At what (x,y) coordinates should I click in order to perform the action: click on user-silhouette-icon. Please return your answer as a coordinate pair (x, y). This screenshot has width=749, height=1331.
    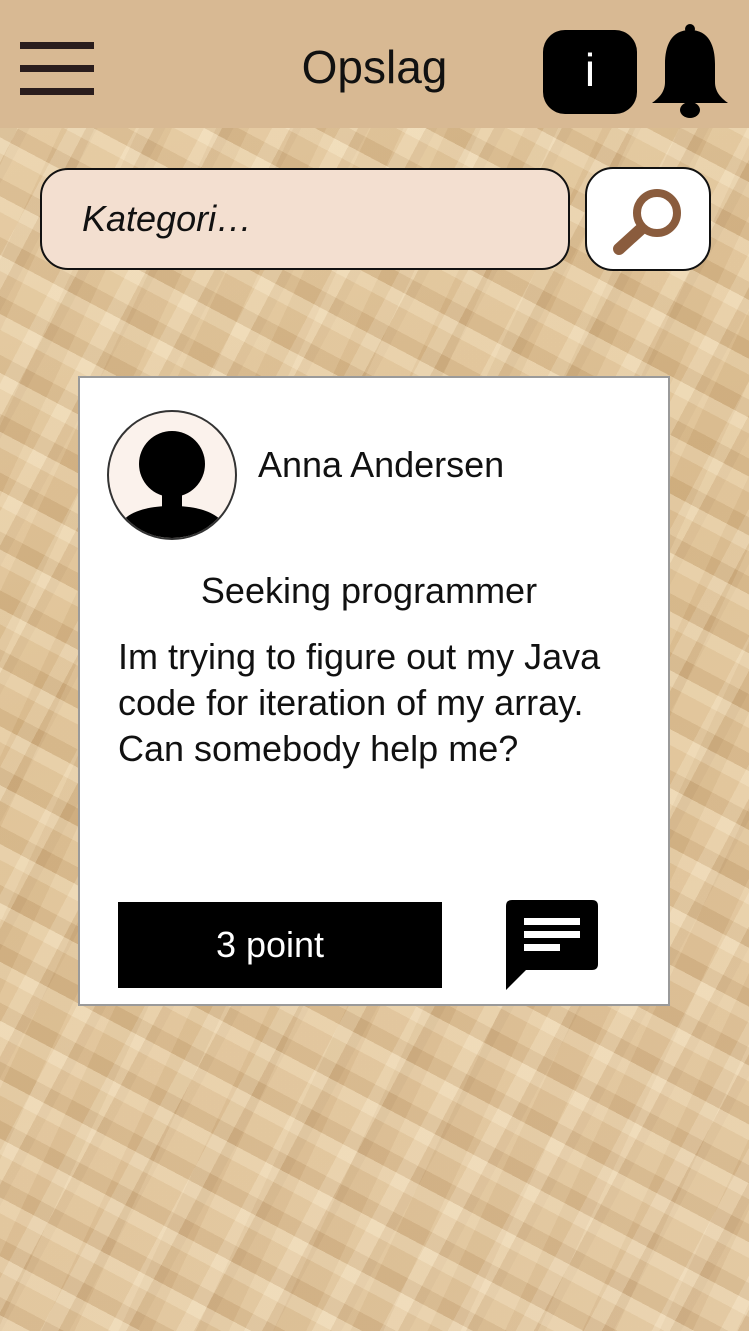
    Looking at the image, I should click on (172, 484).